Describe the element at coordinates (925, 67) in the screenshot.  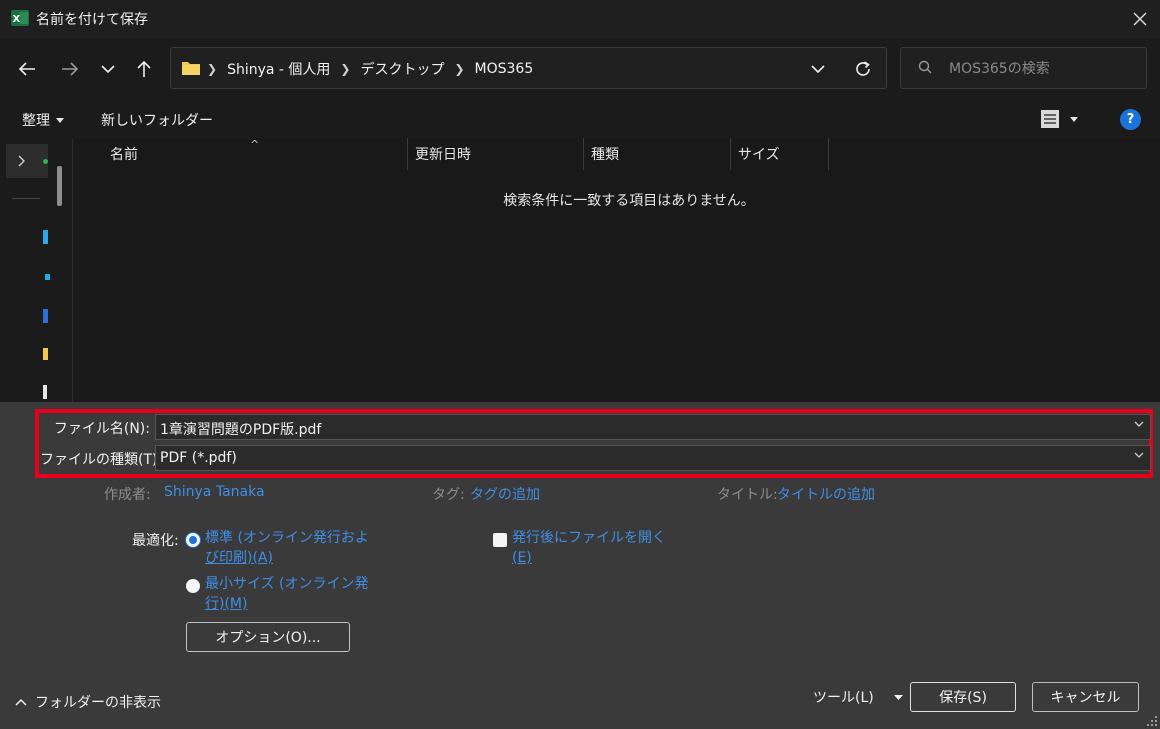
I see `search-icon` at that location.